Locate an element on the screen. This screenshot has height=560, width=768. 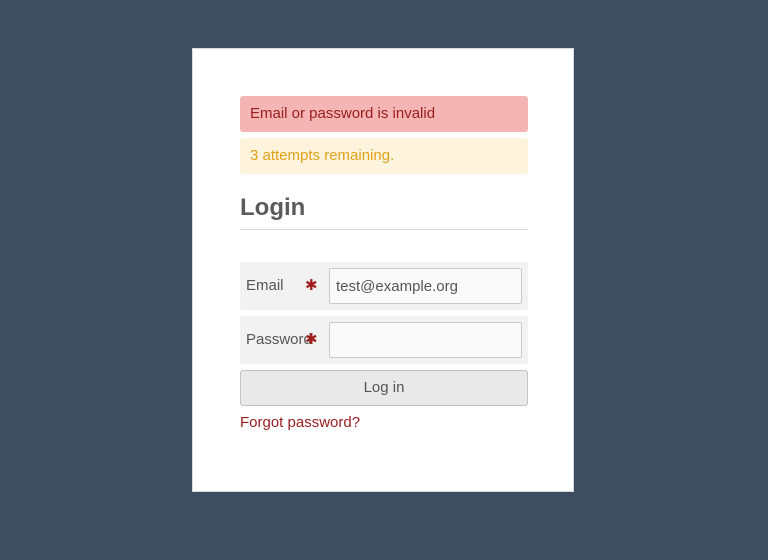
password-row: Password ✱ is located at coordinates (384, 340).